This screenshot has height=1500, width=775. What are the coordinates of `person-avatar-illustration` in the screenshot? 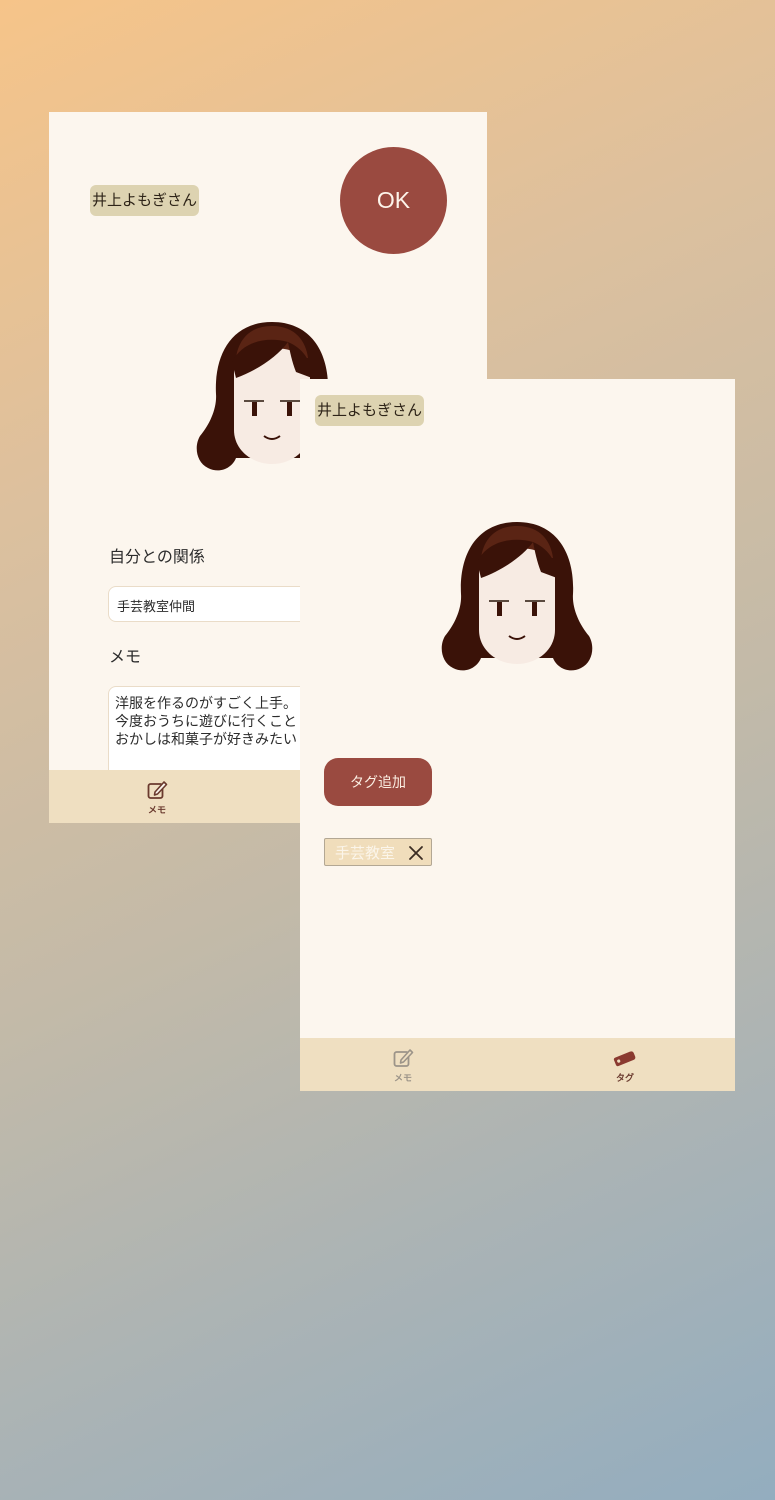 It's located at (517, 596).